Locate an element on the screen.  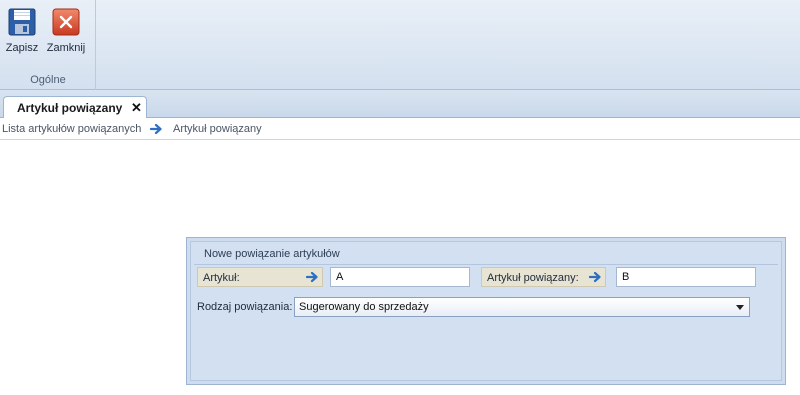
close-button-label: Zamknij is located at coordinates (66, 48).